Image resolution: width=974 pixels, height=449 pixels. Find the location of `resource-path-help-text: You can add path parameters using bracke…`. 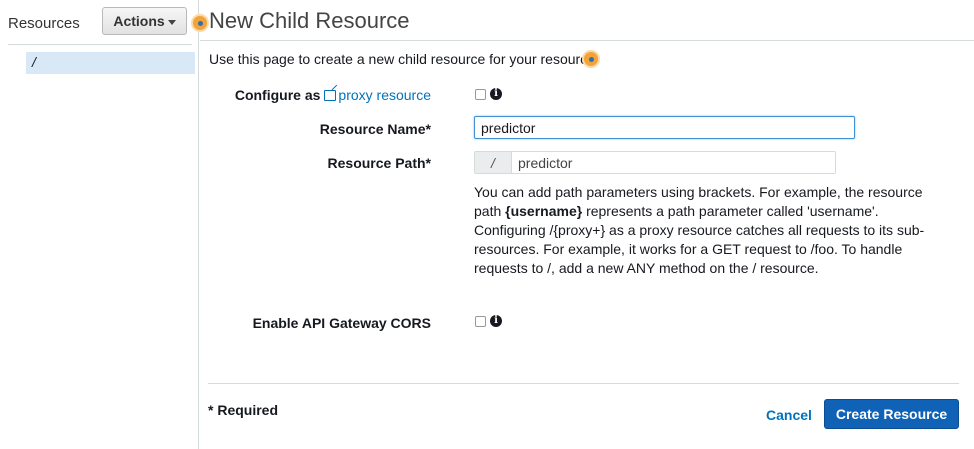

resource-path-help-text: You can add path parameters using bracke… is located at coordinates (713, 230).